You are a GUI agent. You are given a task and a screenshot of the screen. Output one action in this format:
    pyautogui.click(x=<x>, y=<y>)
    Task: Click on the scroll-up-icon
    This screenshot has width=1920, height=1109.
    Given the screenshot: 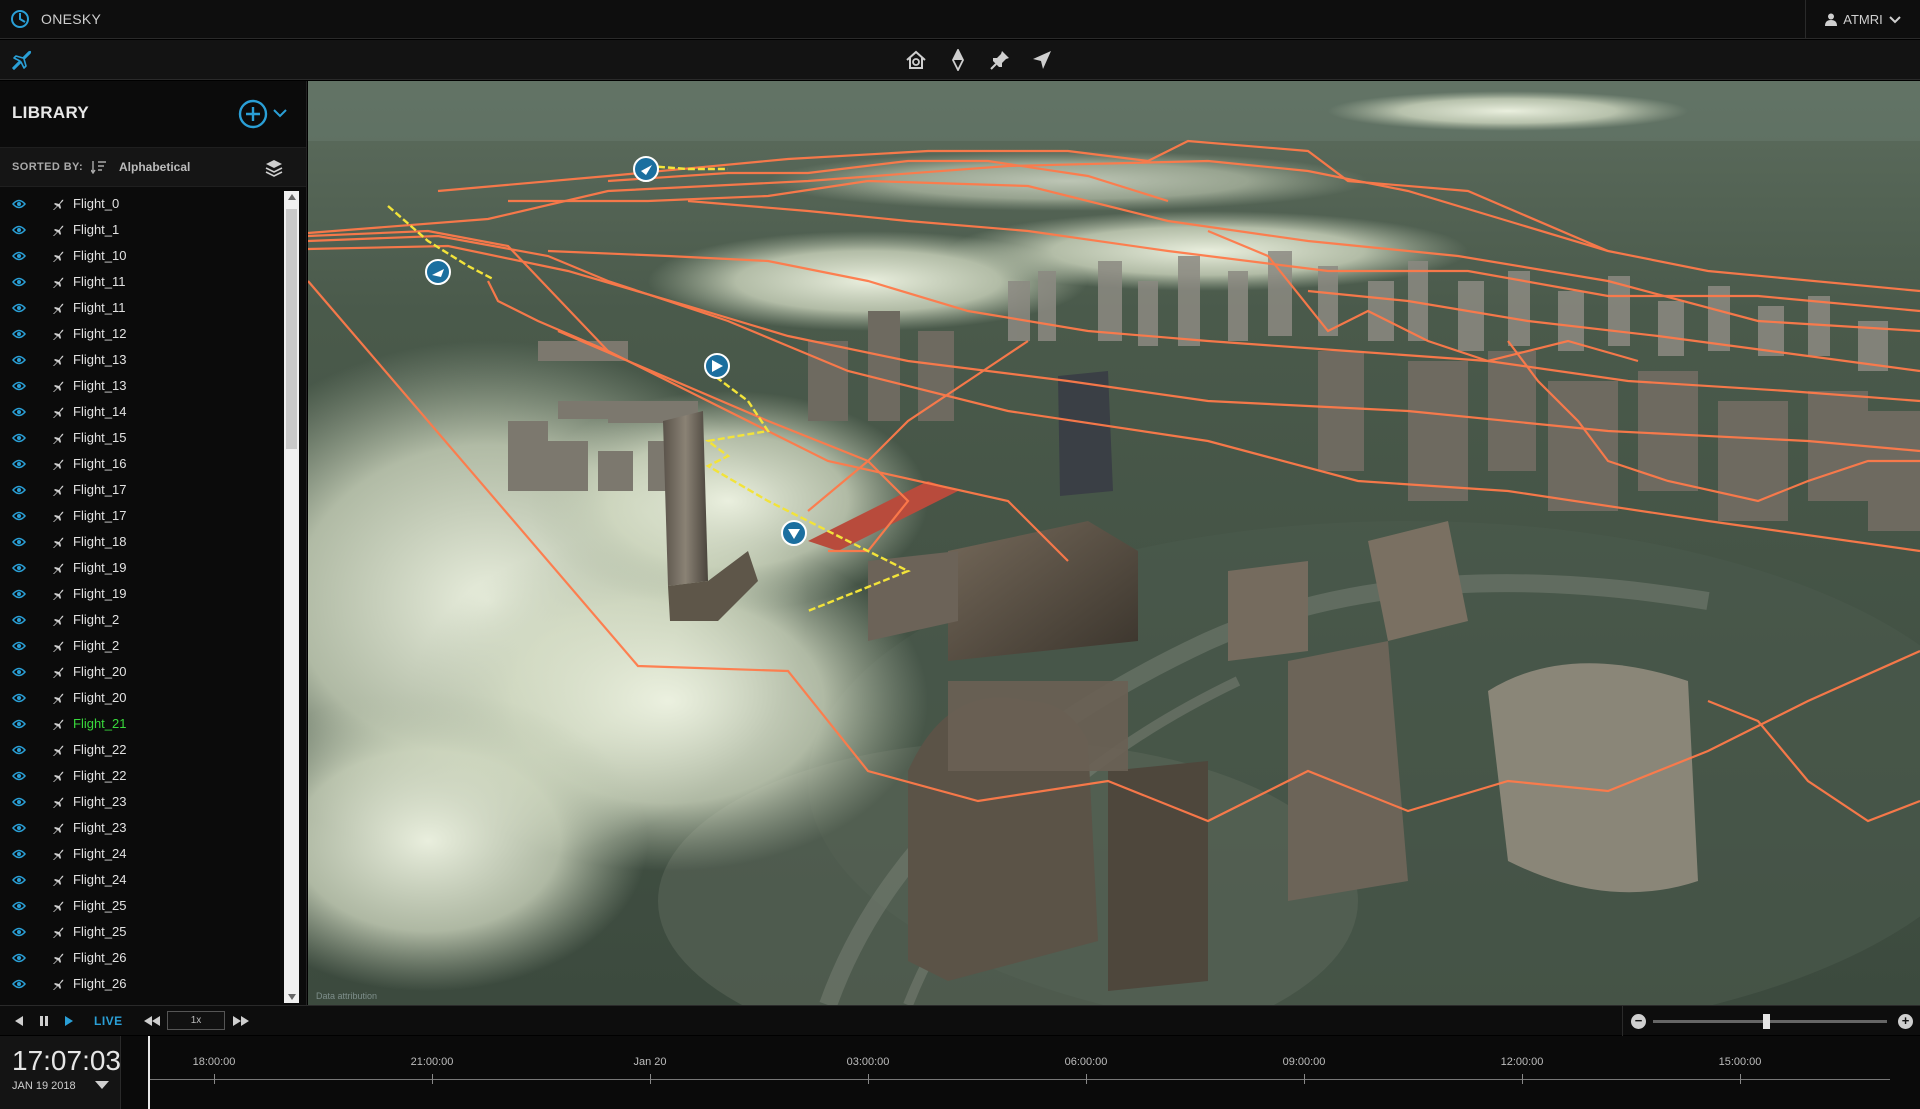 What is the action you would take?
    pyautogui.click(x=292, y=197)
    